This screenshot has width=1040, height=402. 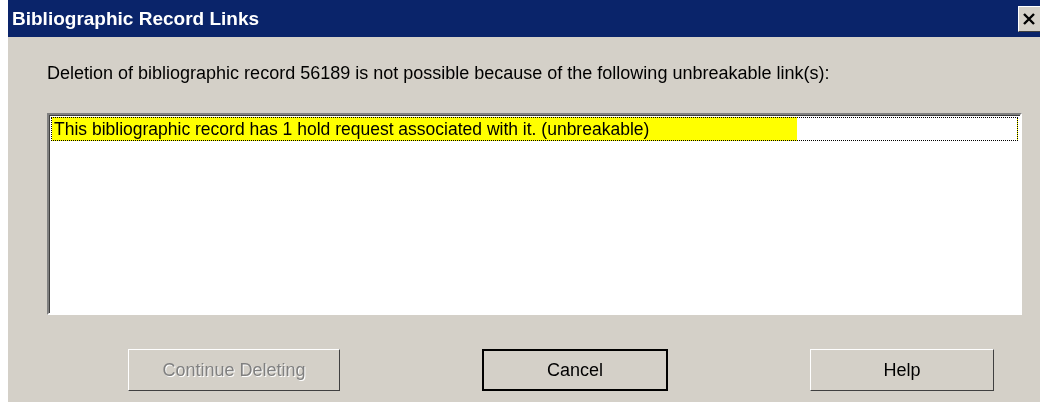 I want to click on list-item: This bibliographic record has 1 hold request associated with it. (unbreakable), so click(x=534, y=129).